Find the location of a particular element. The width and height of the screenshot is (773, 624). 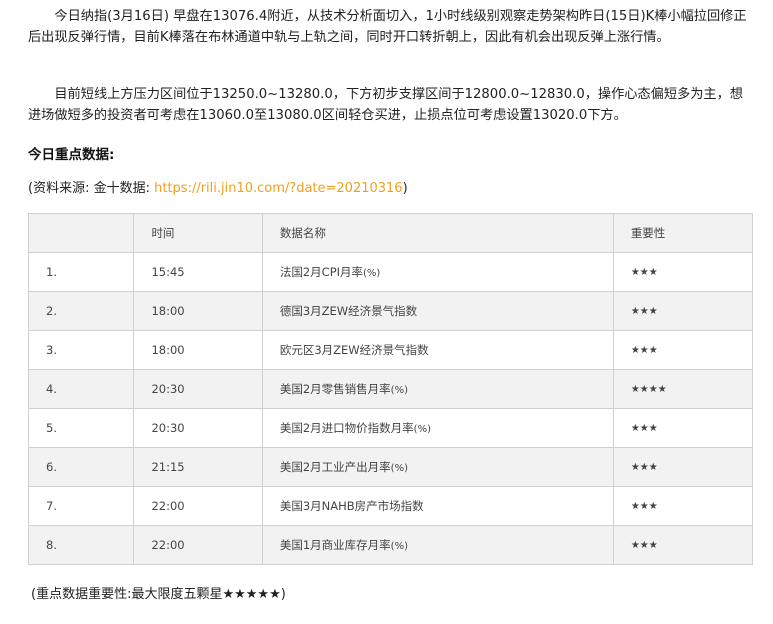

row-time: 21:15 is located at coordinates (198, 467).